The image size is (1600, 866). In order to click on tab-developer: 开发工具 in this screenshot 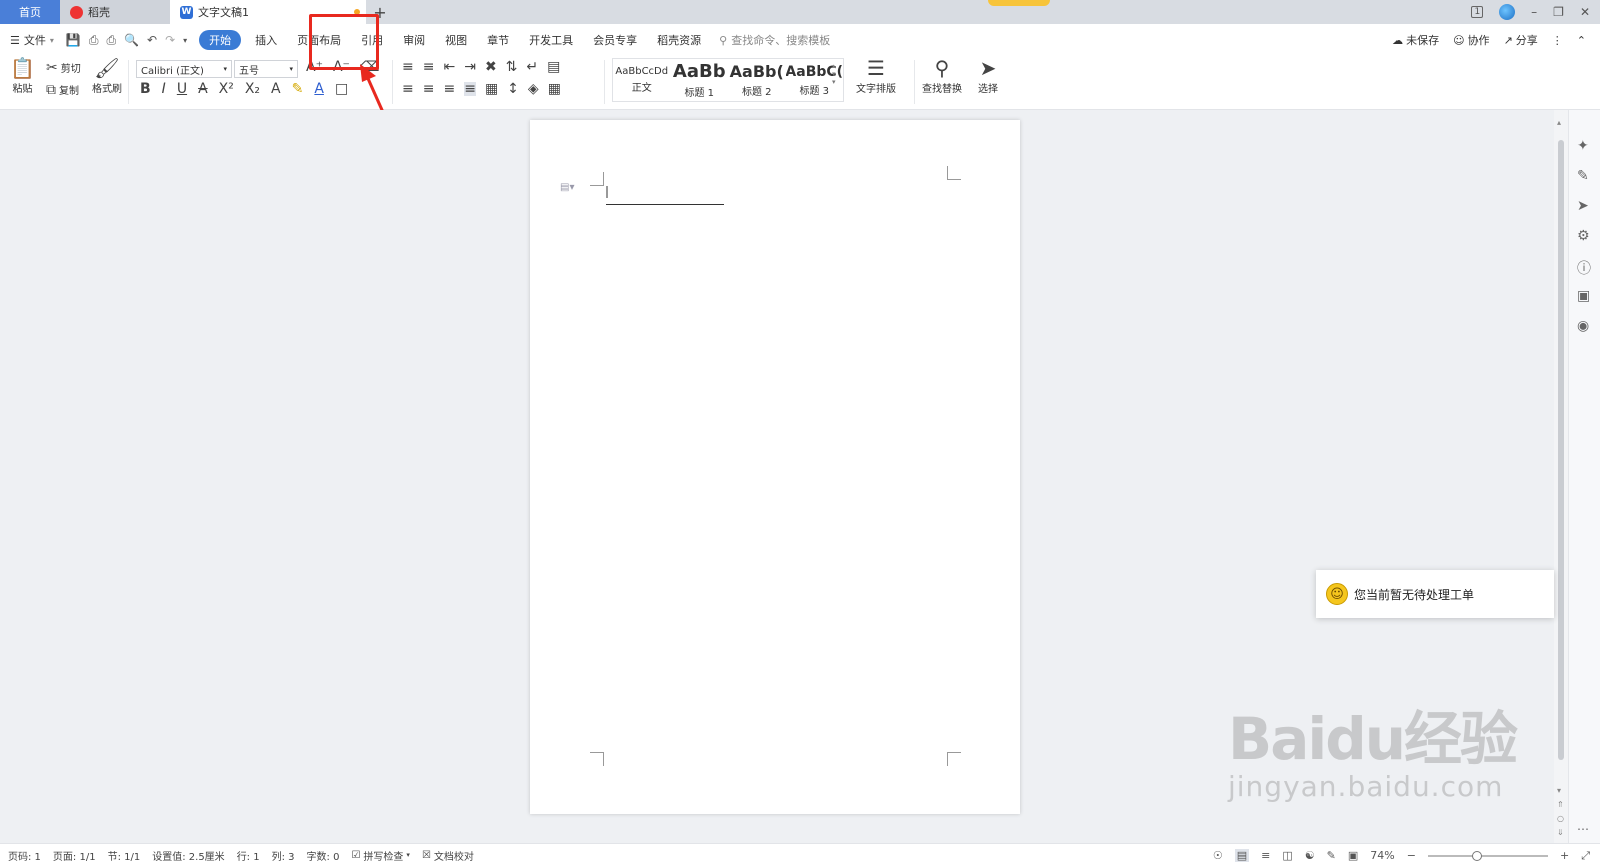, I will do `click(551, 40)`.